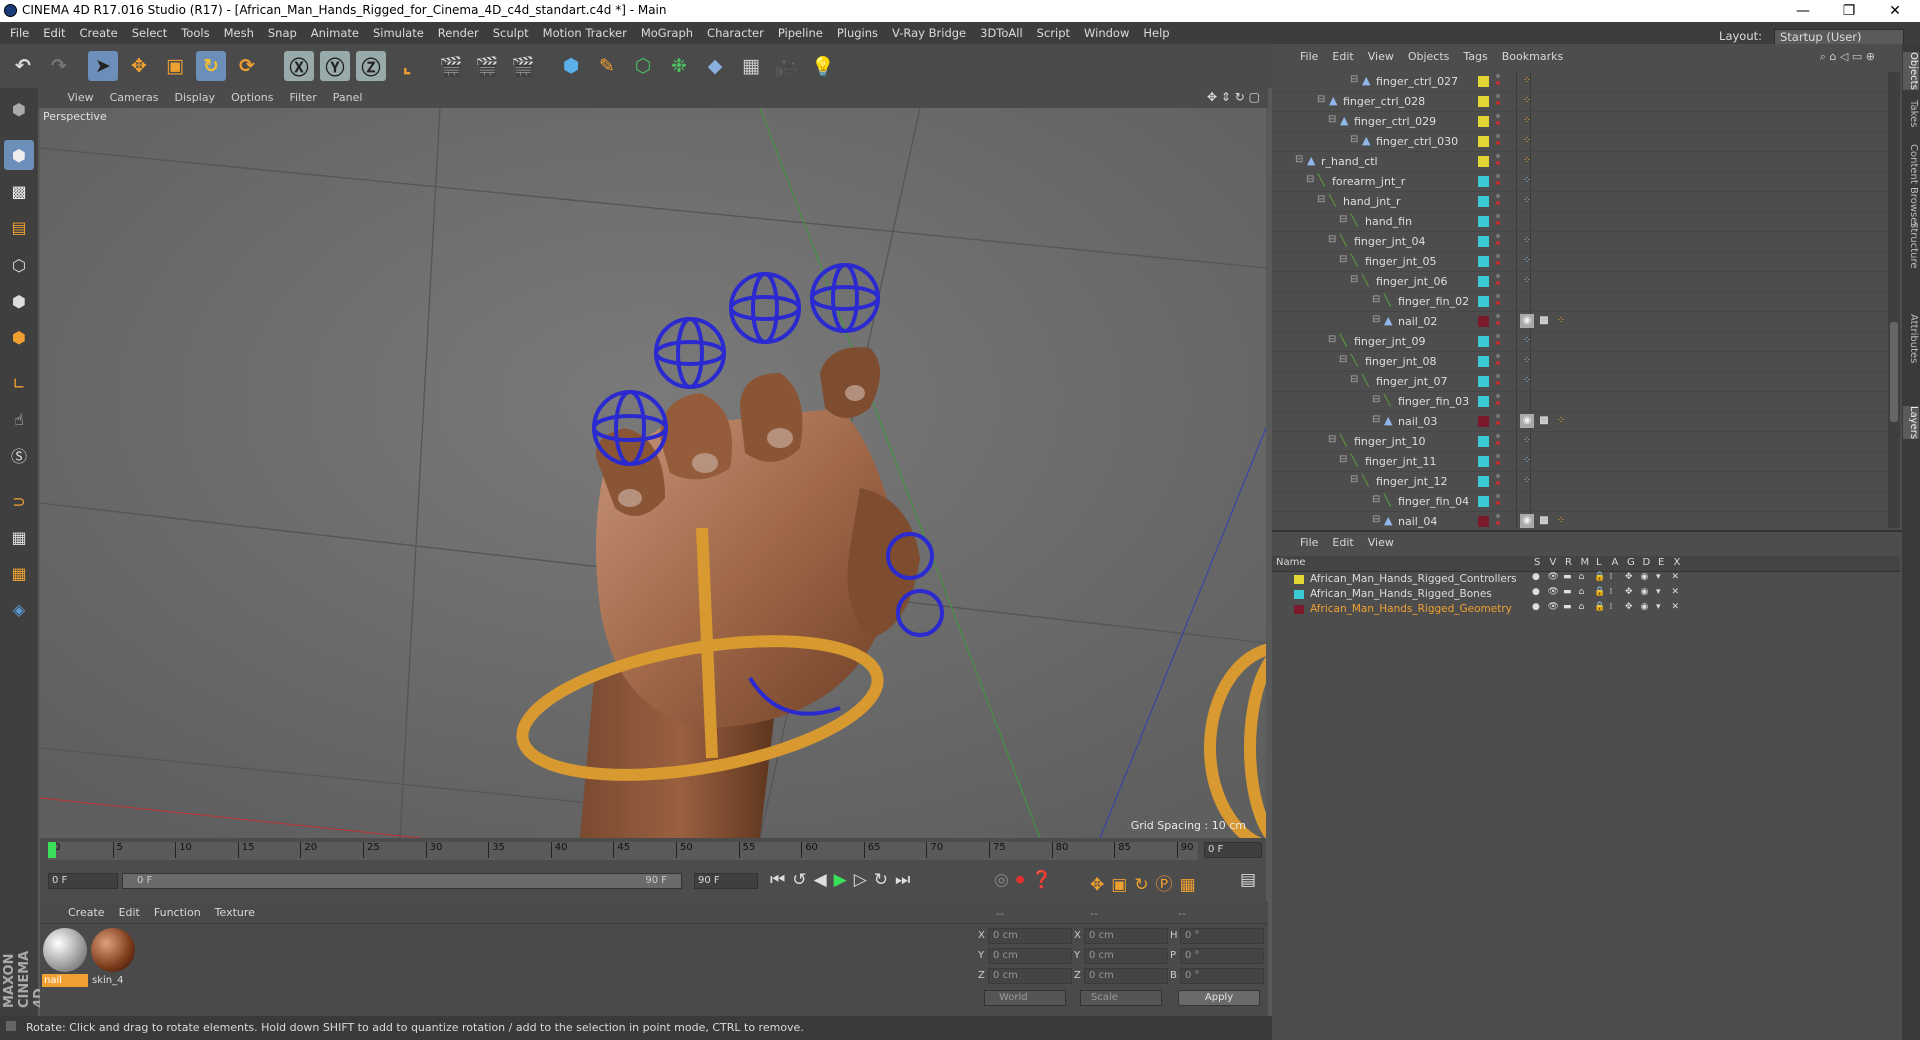 The height and width of the screenshot is (1040, 1920). I want to click on menu-simulate: Simulate, so click(398, 33).